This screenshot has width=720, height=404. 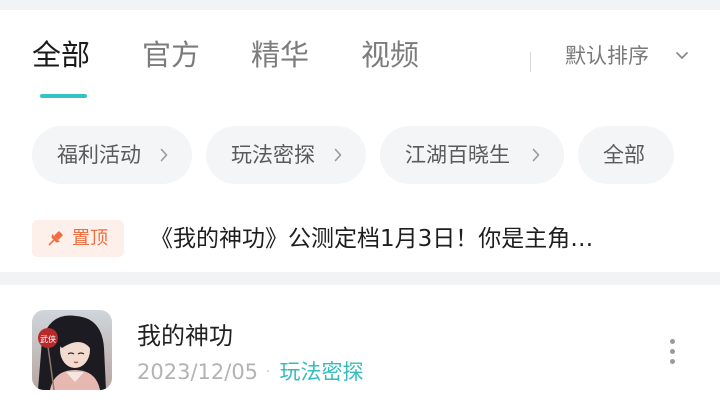 What do you see at coordinates (390, 55) in the screenshot?
I see `tab-video: 视频` at bounding box center [390, 55].